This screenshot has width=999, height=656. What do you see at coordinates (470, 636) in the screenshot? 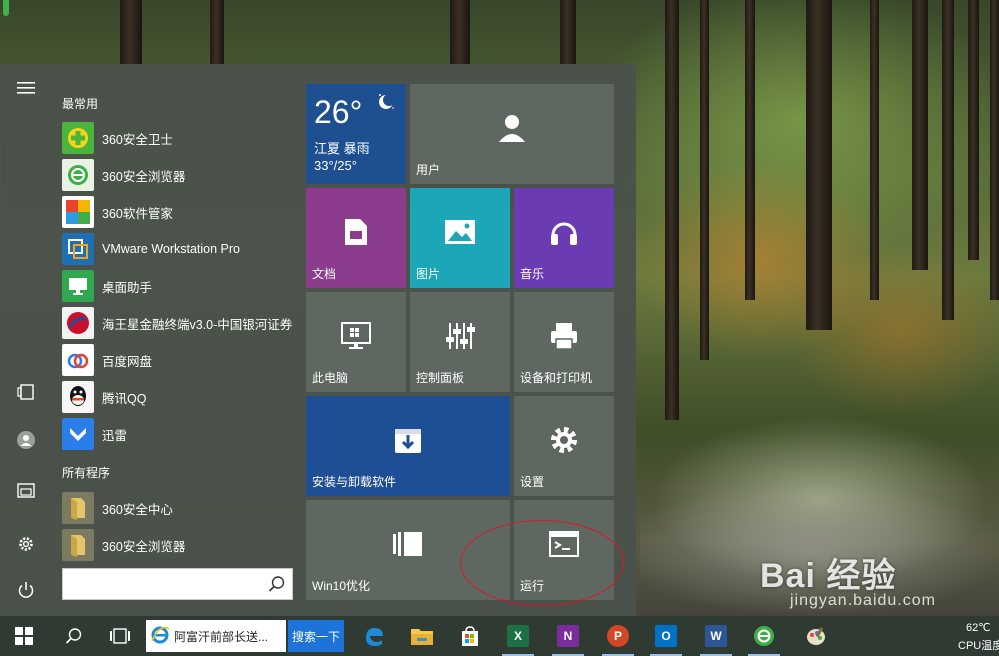
I see `taskbar-store` at bounding box center [470, 636].